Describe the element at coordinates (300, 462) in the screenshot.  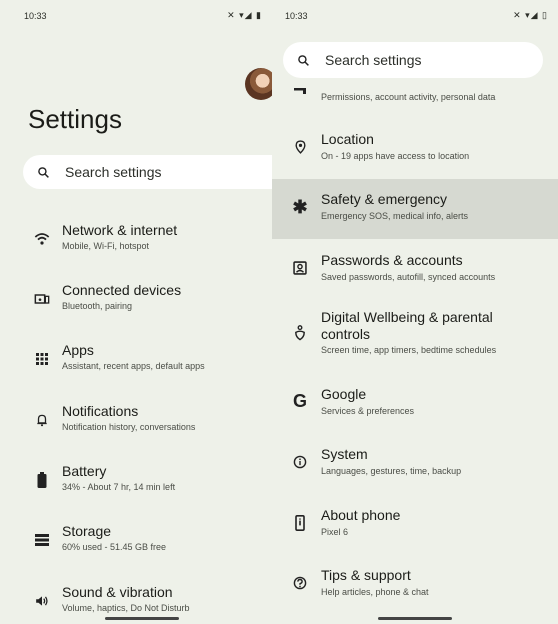
I see `info-icon` at that location.